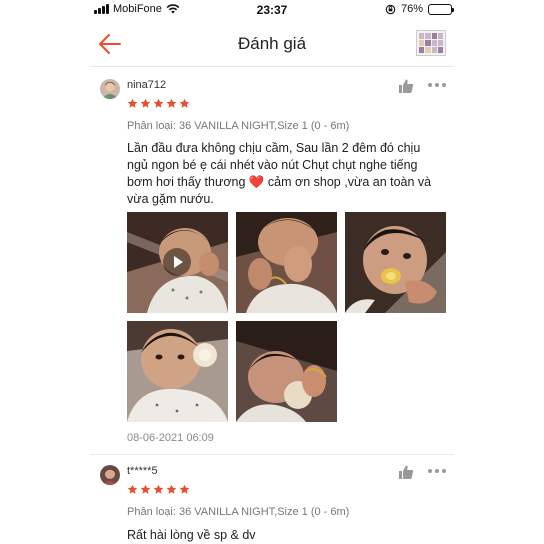 This screenshot has height=544, width=544. Describe the element at coordinates (390, 9) in the screenshot. I see `rotation-lock-icon` at that location.